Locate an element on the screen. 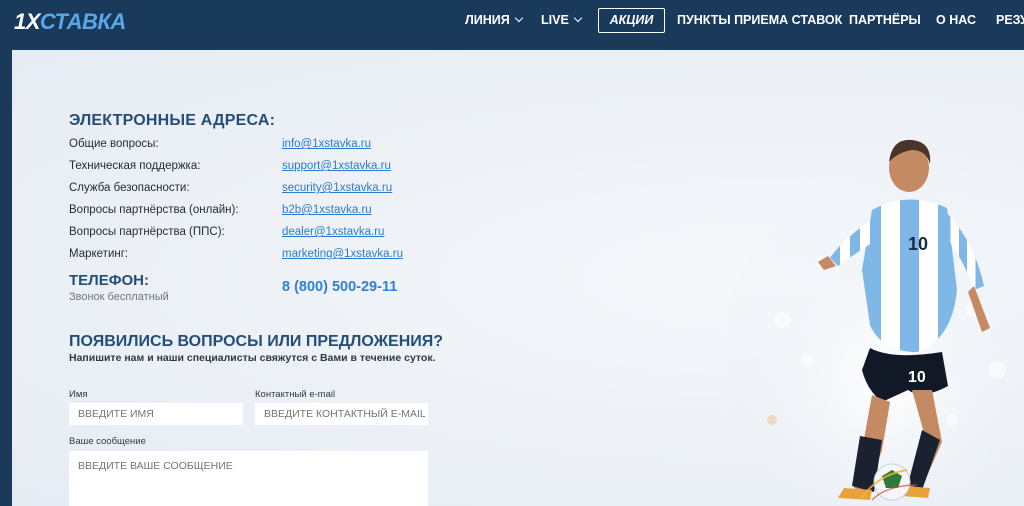 The image size is (1024, 506). nav-item-akcii: АКЦИИ is located at coordinates (631, 20).